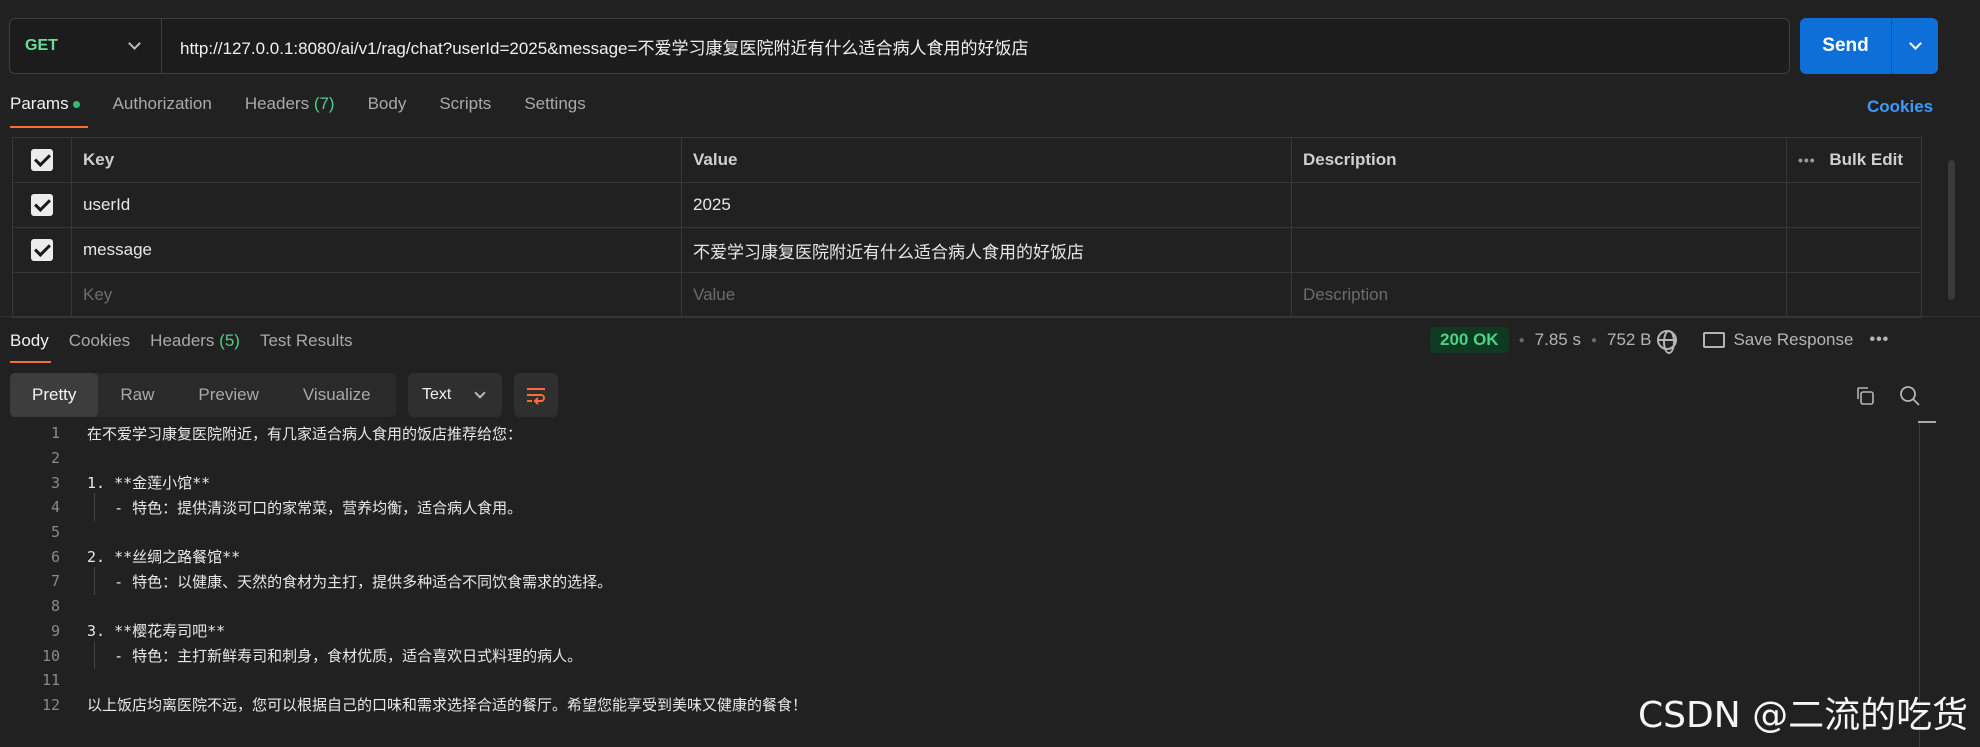 The image size is (1980, 747). What do you see at coordinates (229, 340) in the screenshot?
I see `response-headers-count: (5)` at bounding box center [229, 340].